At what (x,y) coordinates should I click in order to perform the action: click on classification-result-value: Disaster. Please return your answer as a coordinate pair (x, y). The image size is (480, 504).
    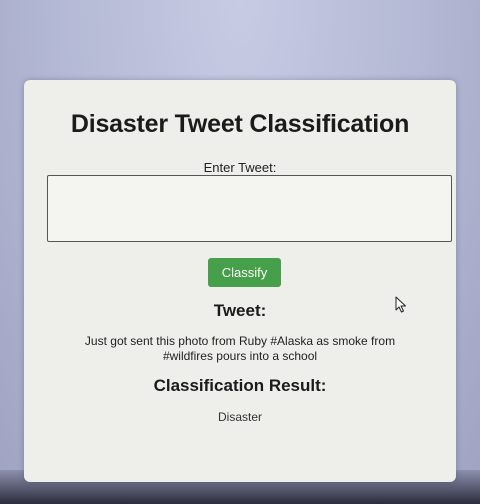
    Looking at the image, I should click on (239, 417).